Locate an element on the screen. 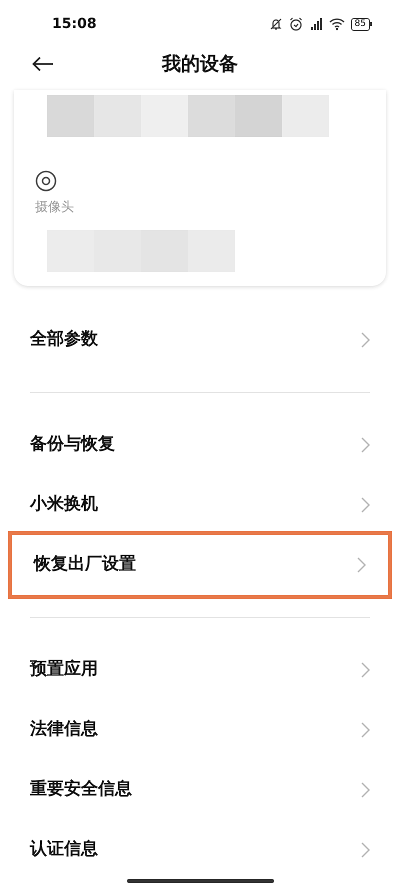  wifi-icon is located at coordinates (336, 24).